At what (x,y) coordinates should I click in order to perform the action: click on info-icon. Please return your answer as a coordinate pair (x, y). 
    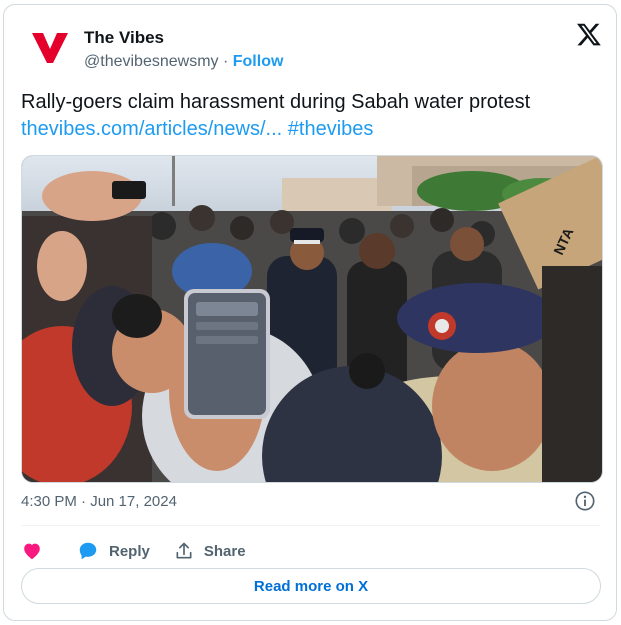
    Looking at the image, I should click on (585, 501).